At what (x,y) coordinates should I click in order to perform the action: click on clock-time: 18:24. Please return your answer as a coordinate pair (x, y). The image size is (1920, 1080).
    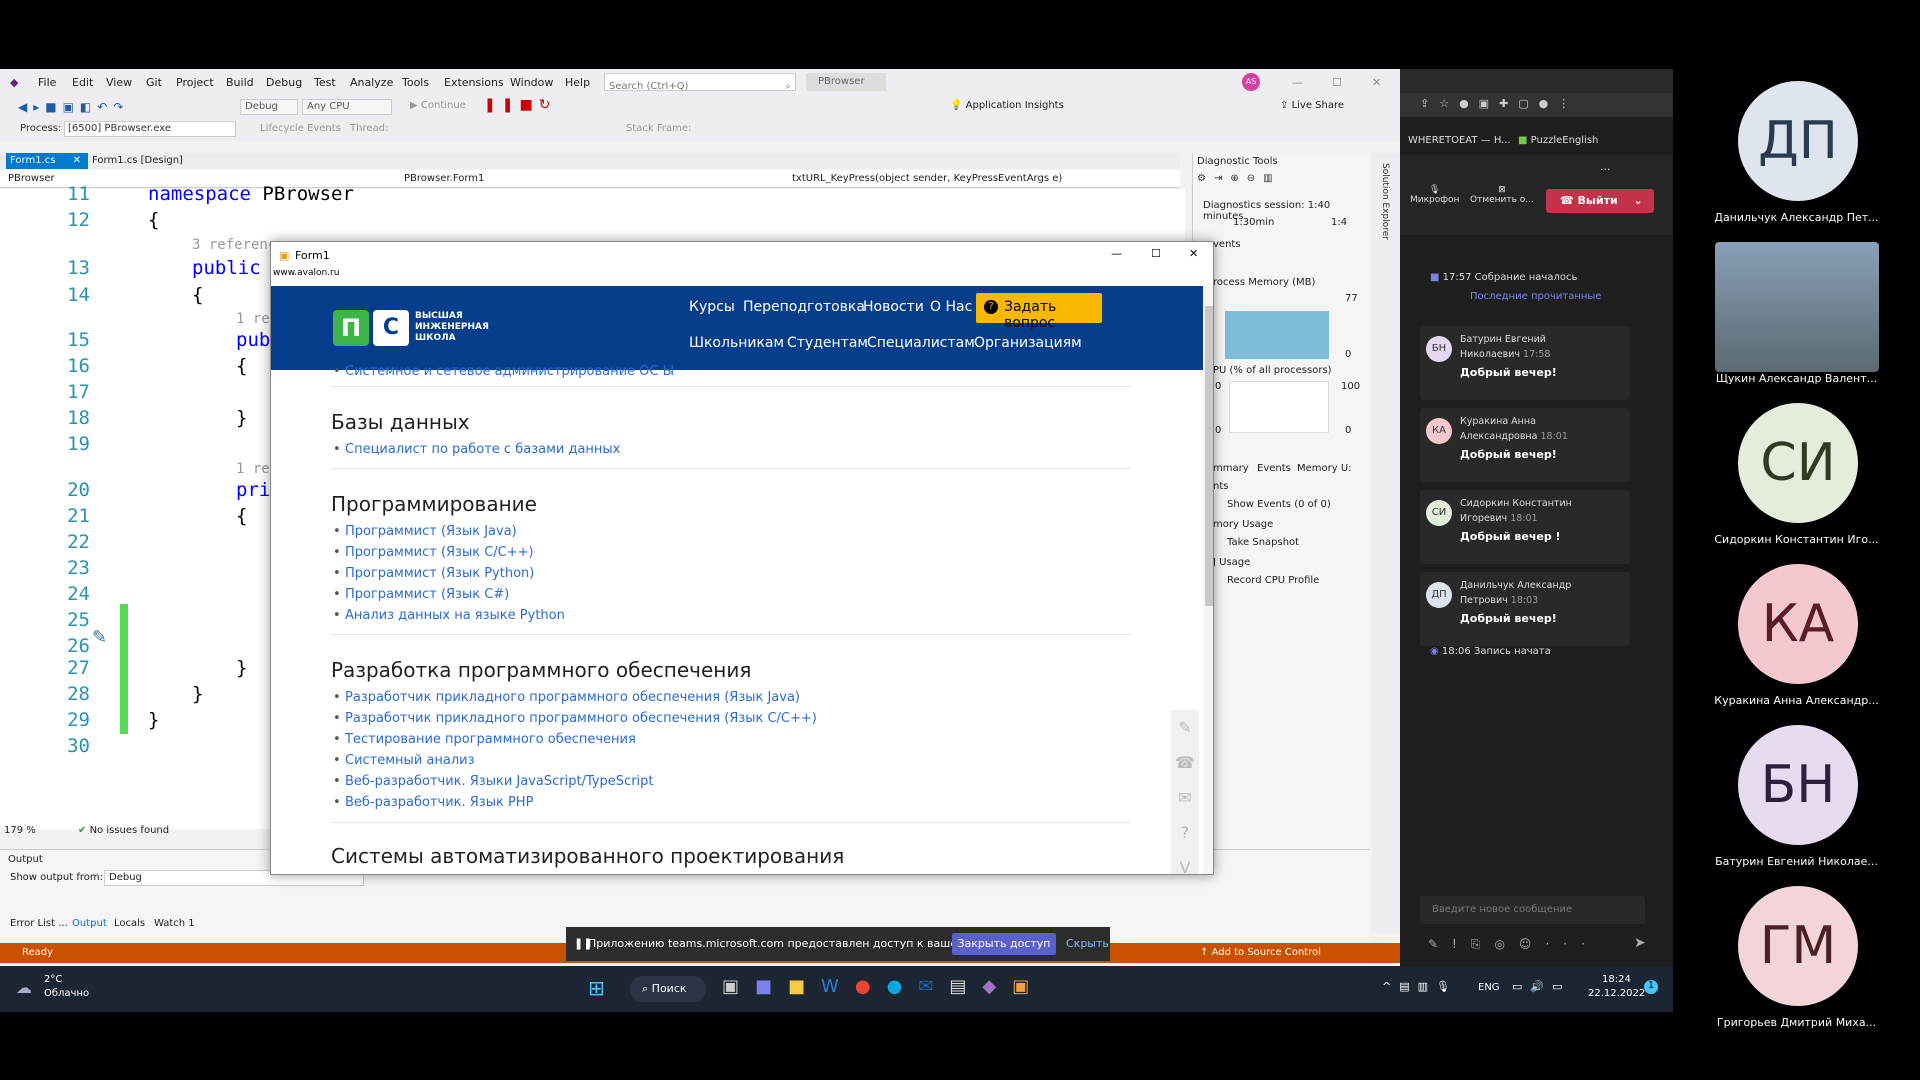
    Looking at the image, I should click on (1616, 979).